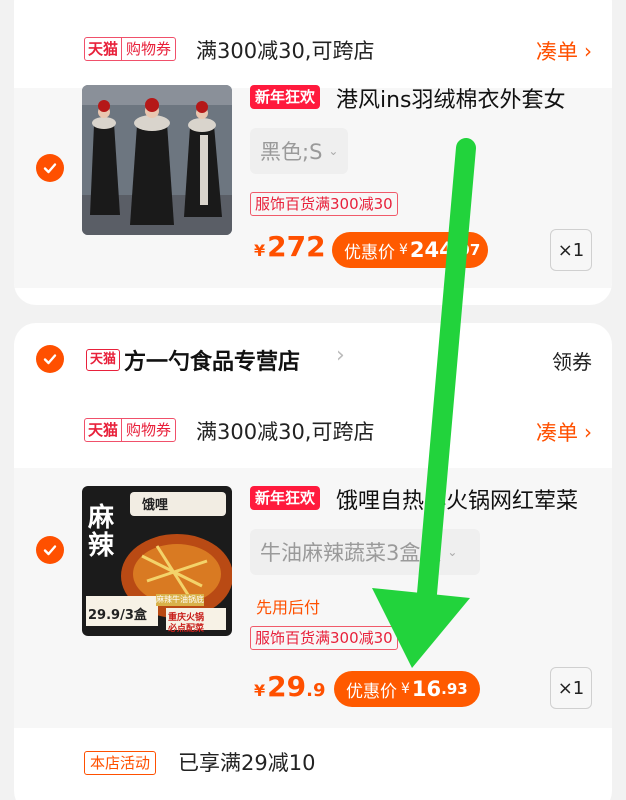  I want to click on sku-label: 黑色;S, so click(291, 152).